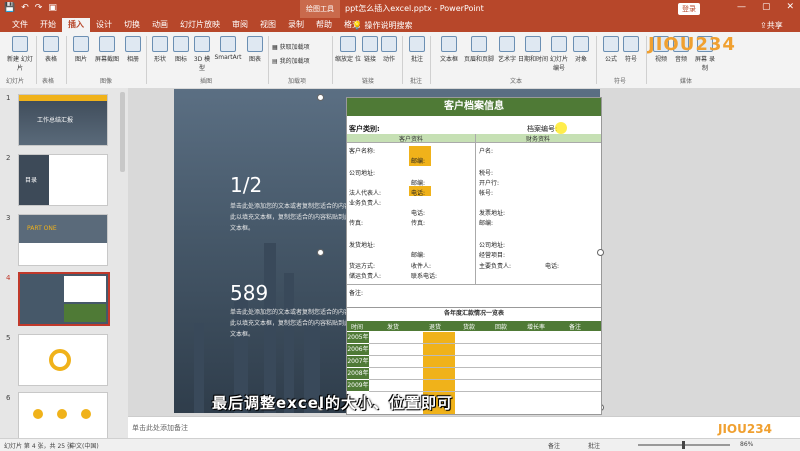 This screenshot has width=800, height=451. What do you see at coordinates (370, 49) in the screenshot?
I see `link-button: 链接` at bounding box center [370, 49].